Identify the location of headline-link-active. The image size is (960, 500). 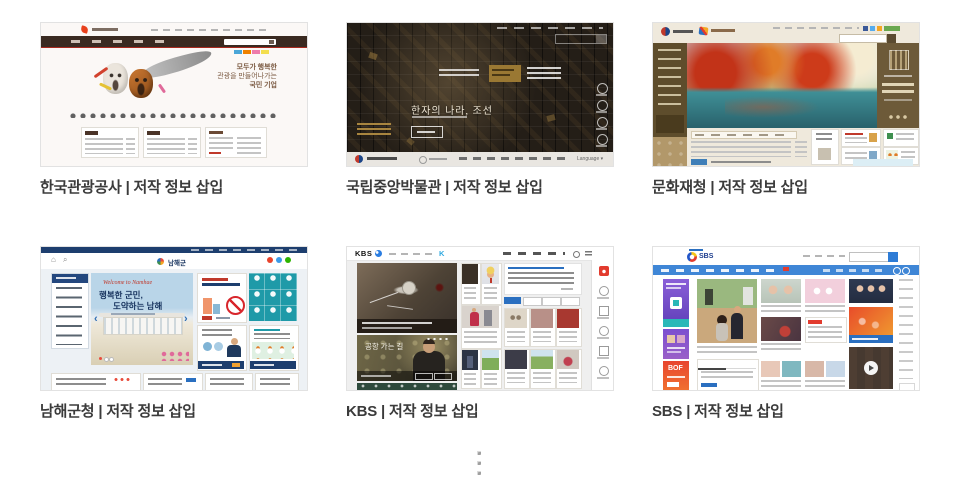
(536, 268).